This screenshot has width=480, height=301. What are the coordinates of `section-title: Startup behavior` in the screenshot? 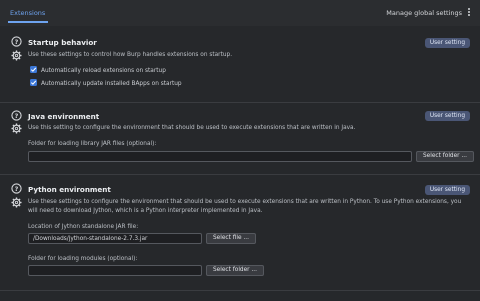 It's located at (62, 42).